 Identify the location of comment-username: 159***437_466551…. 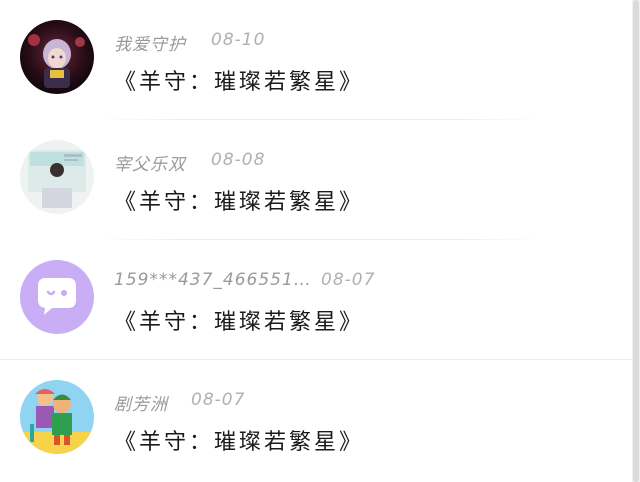
(213, 280).